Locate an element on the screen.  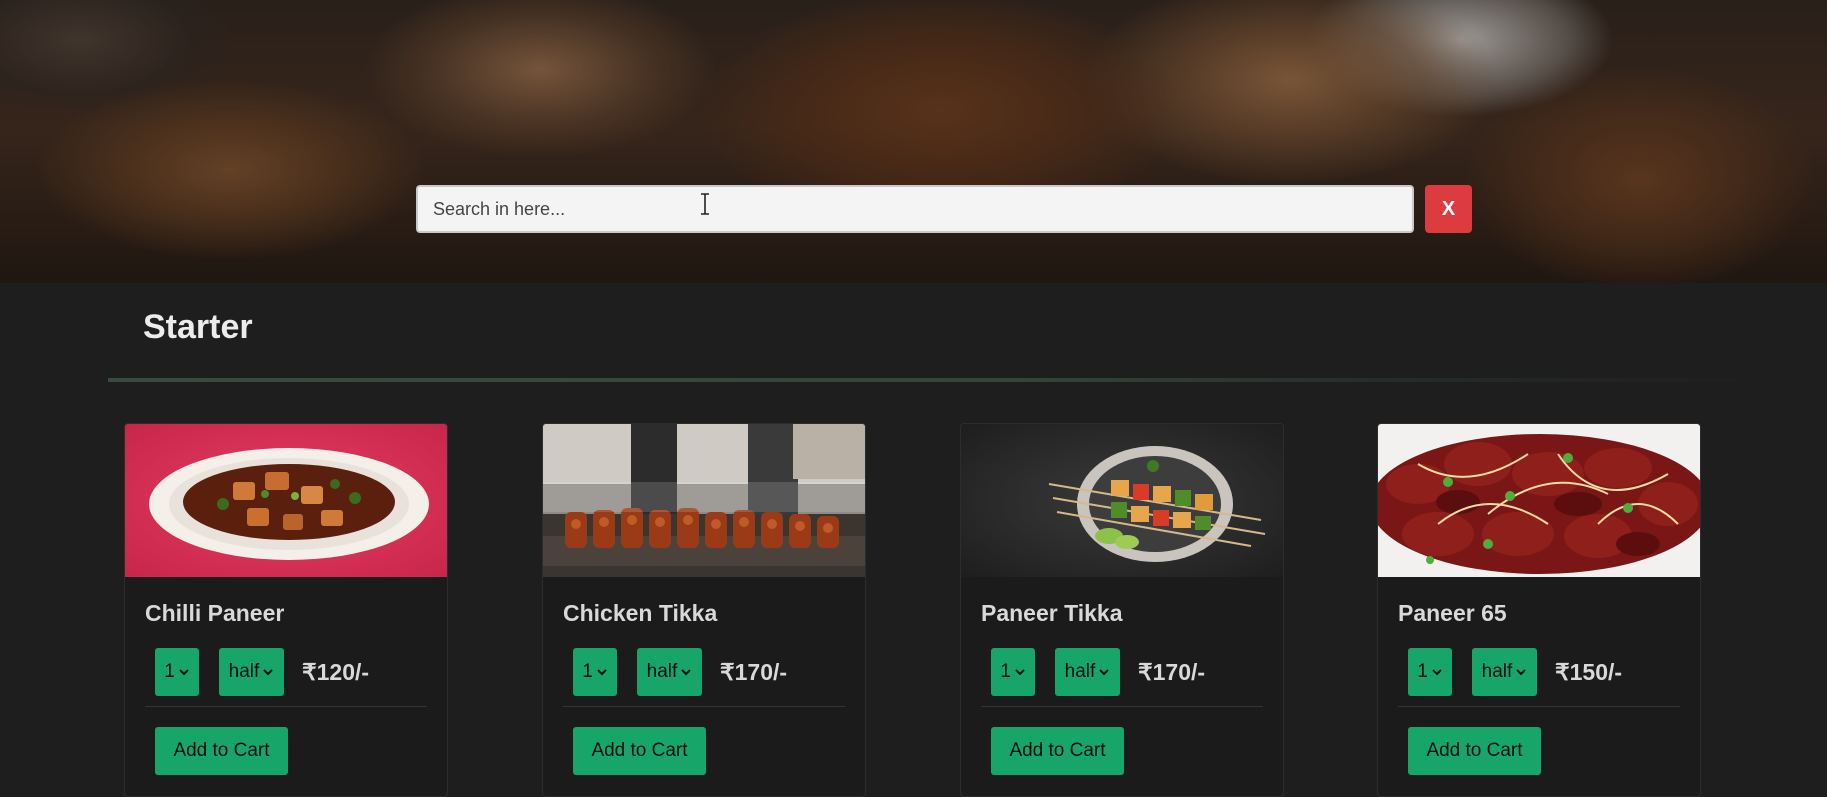
menu-card: Paneer Tikka 1 half ₹170/- Add to Cart is located at coordinates (1122, 610).